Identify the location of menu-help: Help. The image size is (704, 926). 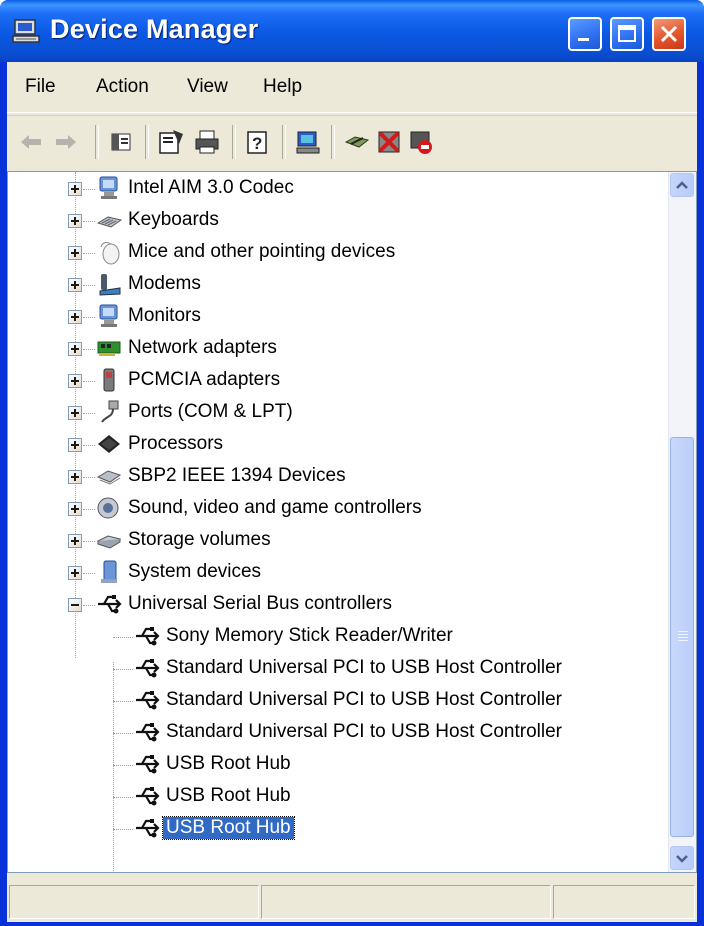
(282, 87).